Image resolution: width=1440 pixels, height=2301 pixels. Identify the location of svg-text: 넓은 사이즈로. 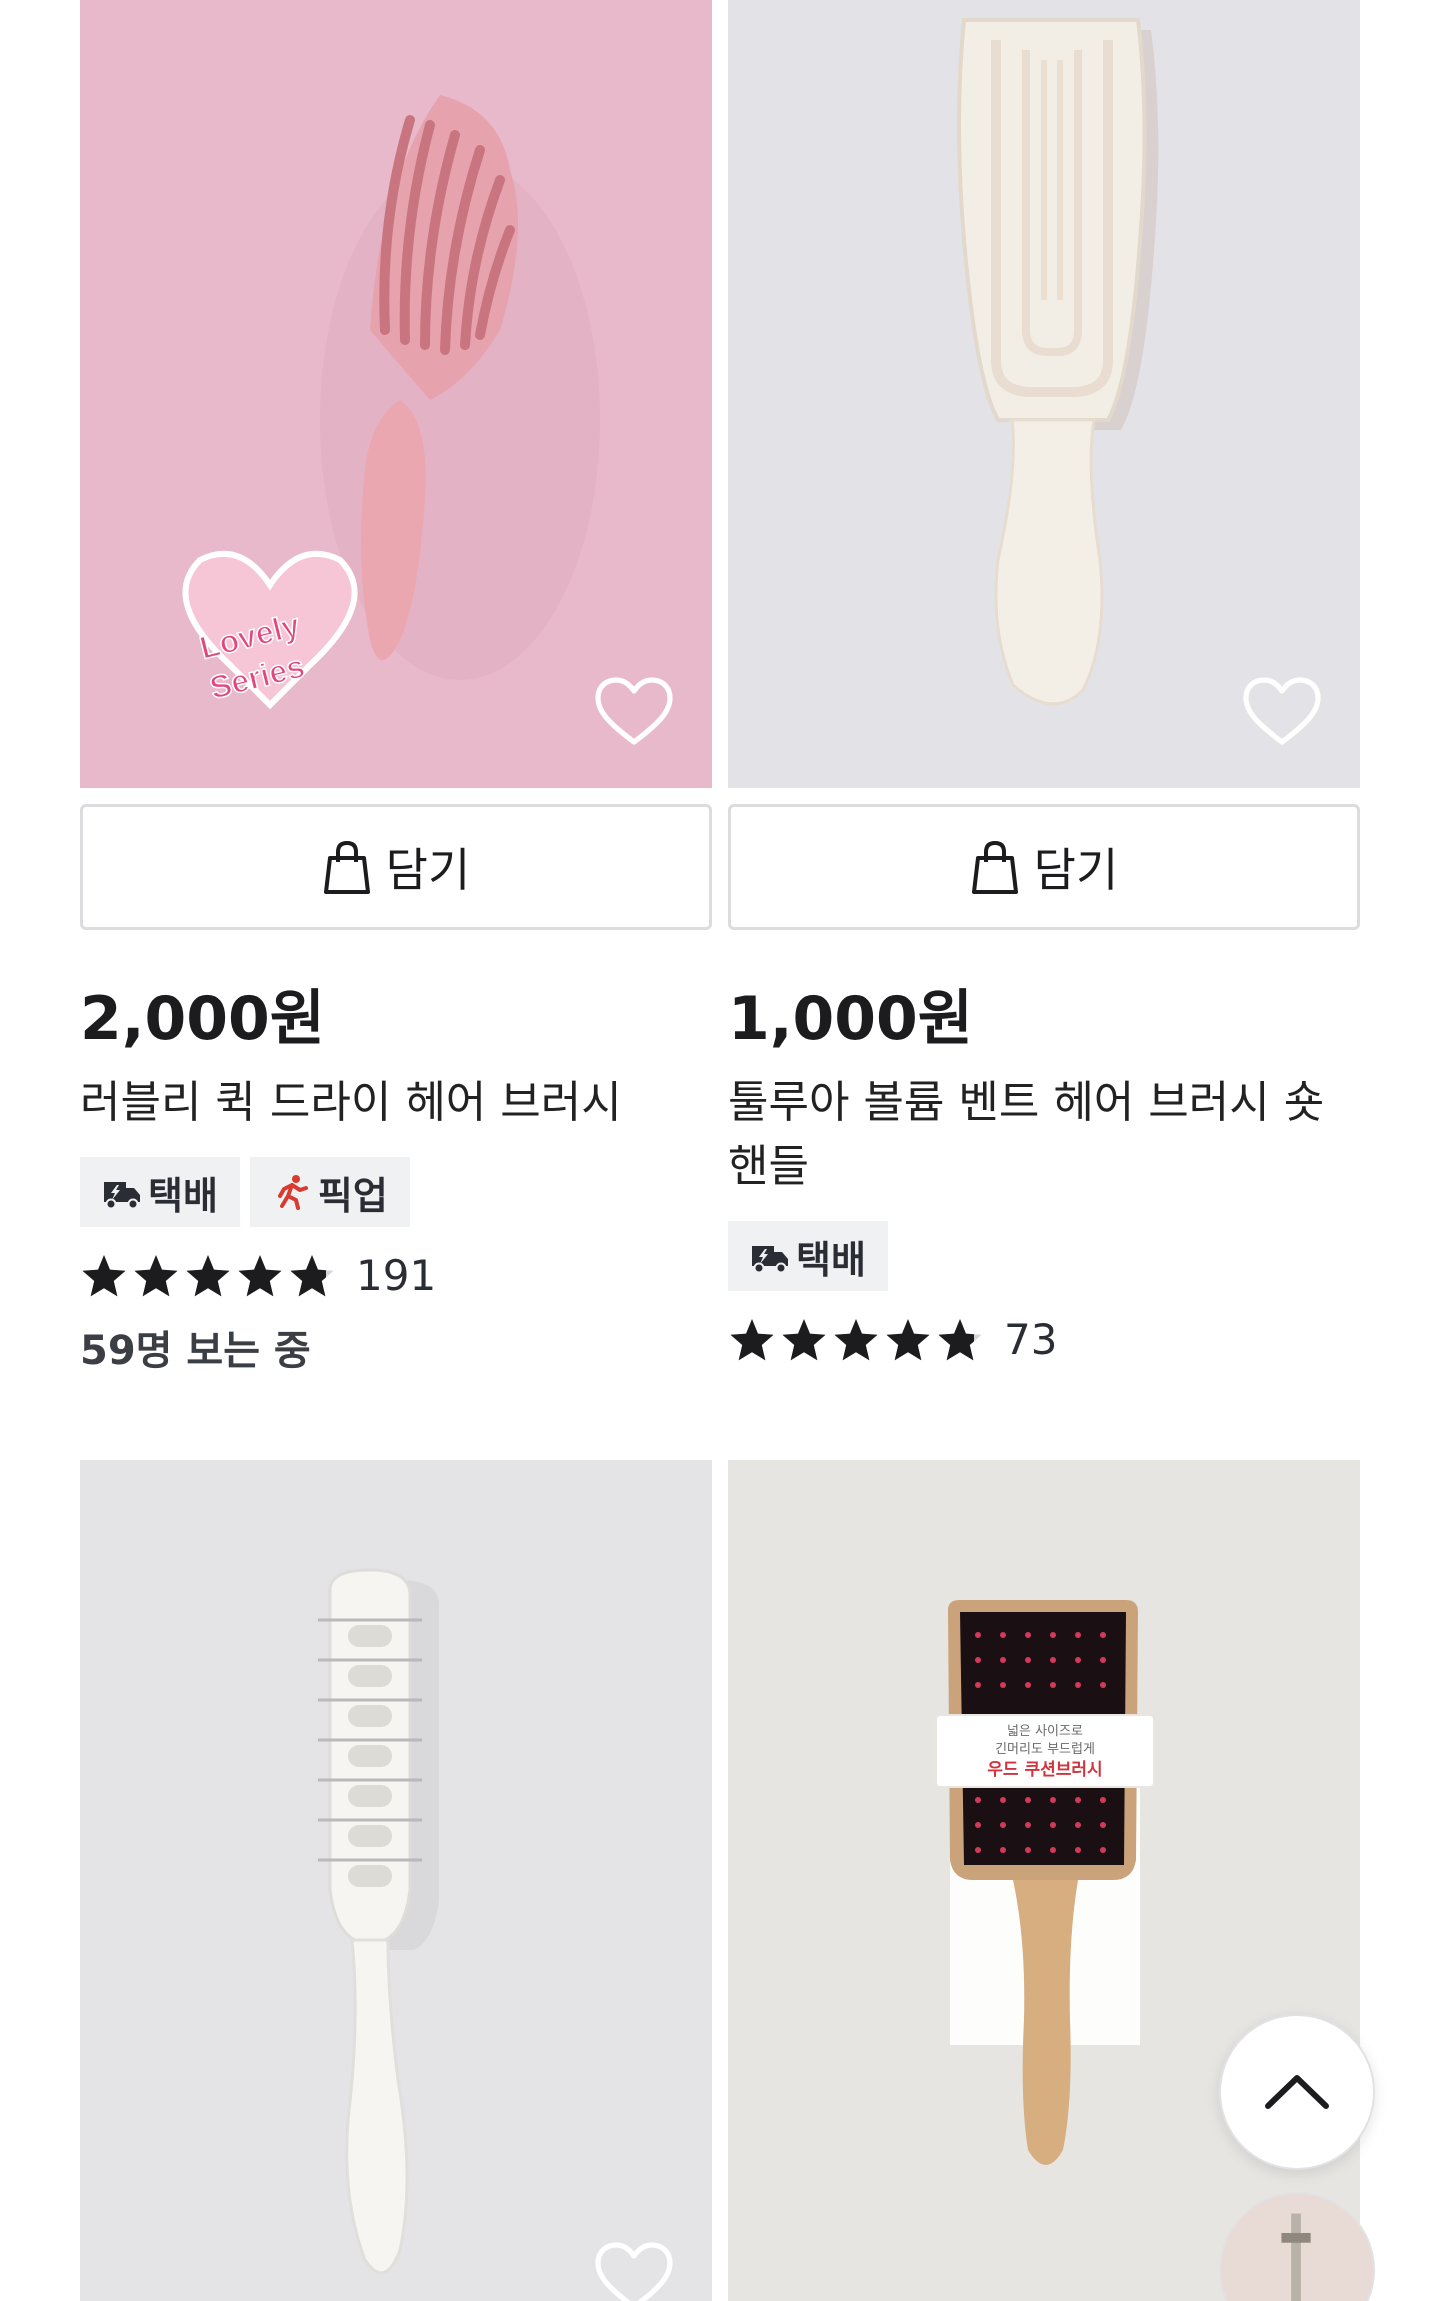
(1045, 1731).